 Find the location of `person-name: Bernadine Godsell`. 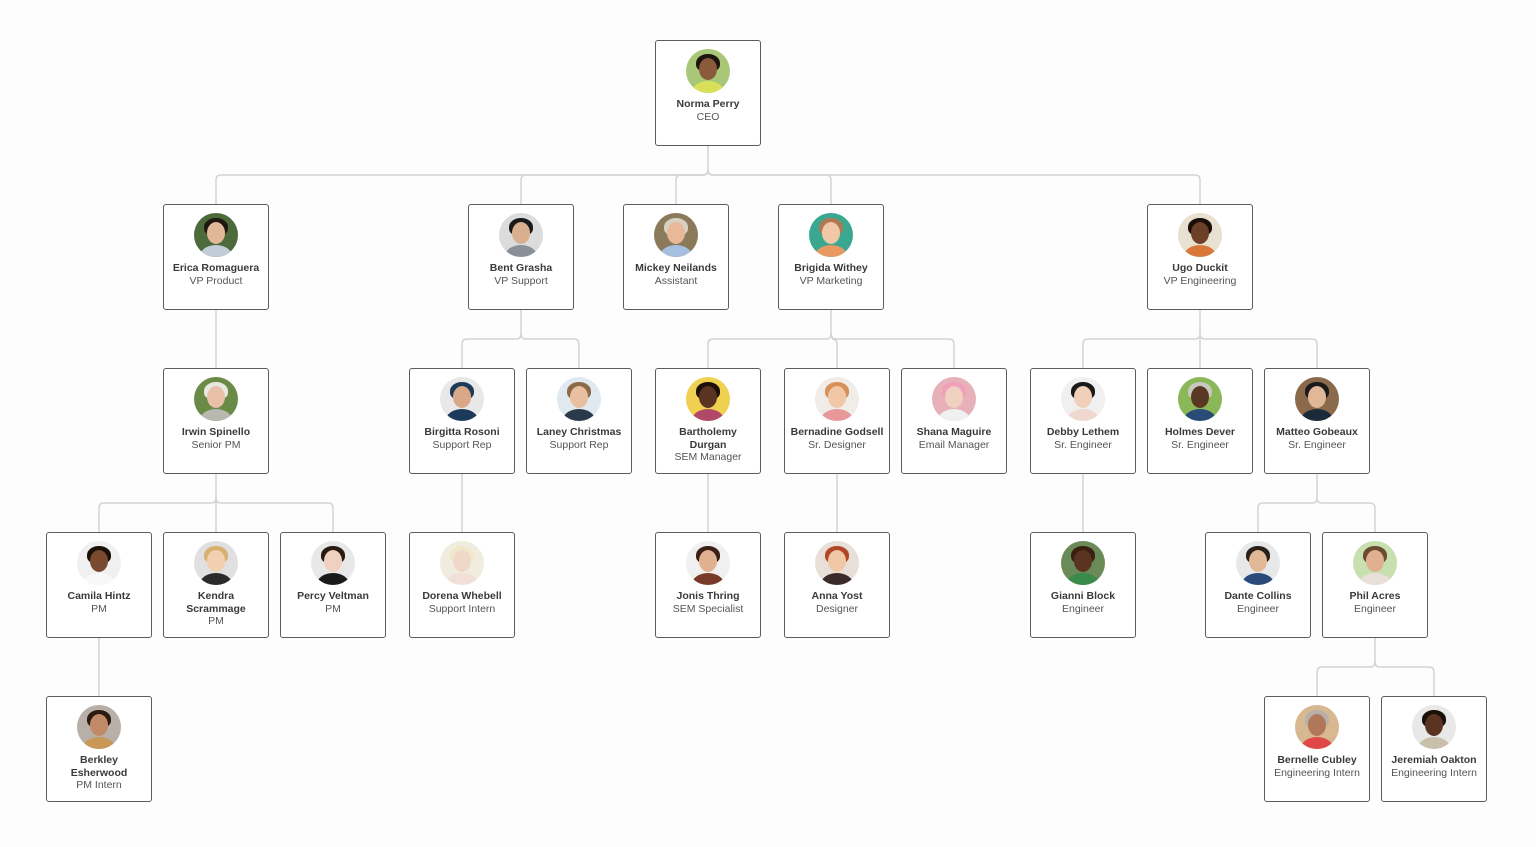

person-name: Bernadine Godsell is located at coordinates (837, 432).